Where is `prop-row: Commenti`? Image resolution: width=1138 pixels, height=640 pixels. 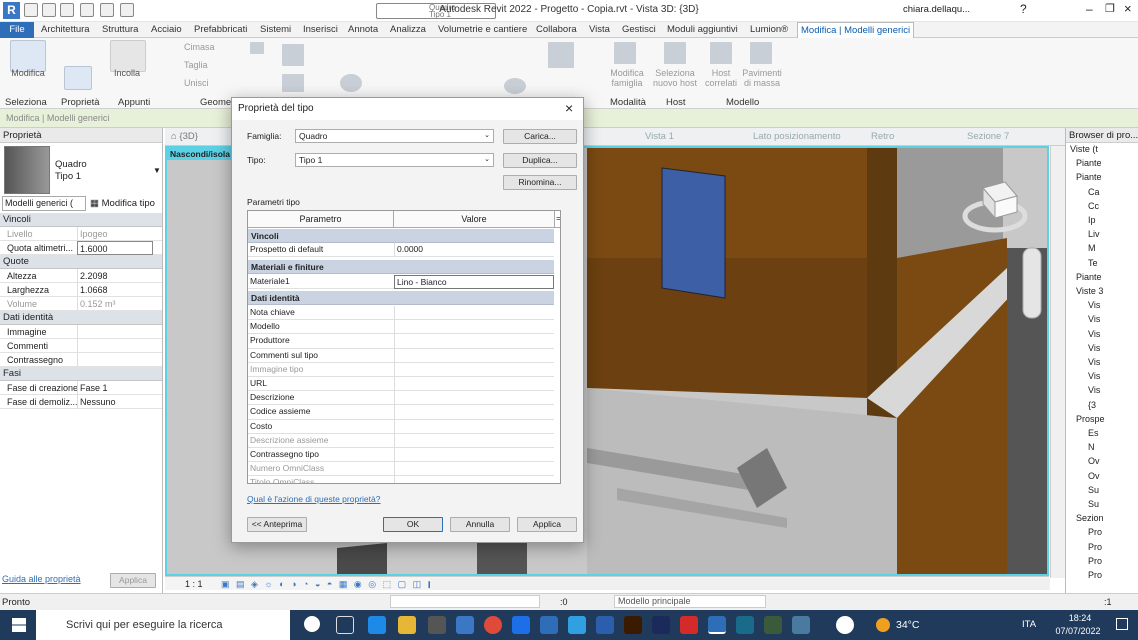
prop-row: Commenti is located at coordinates (81, 346).